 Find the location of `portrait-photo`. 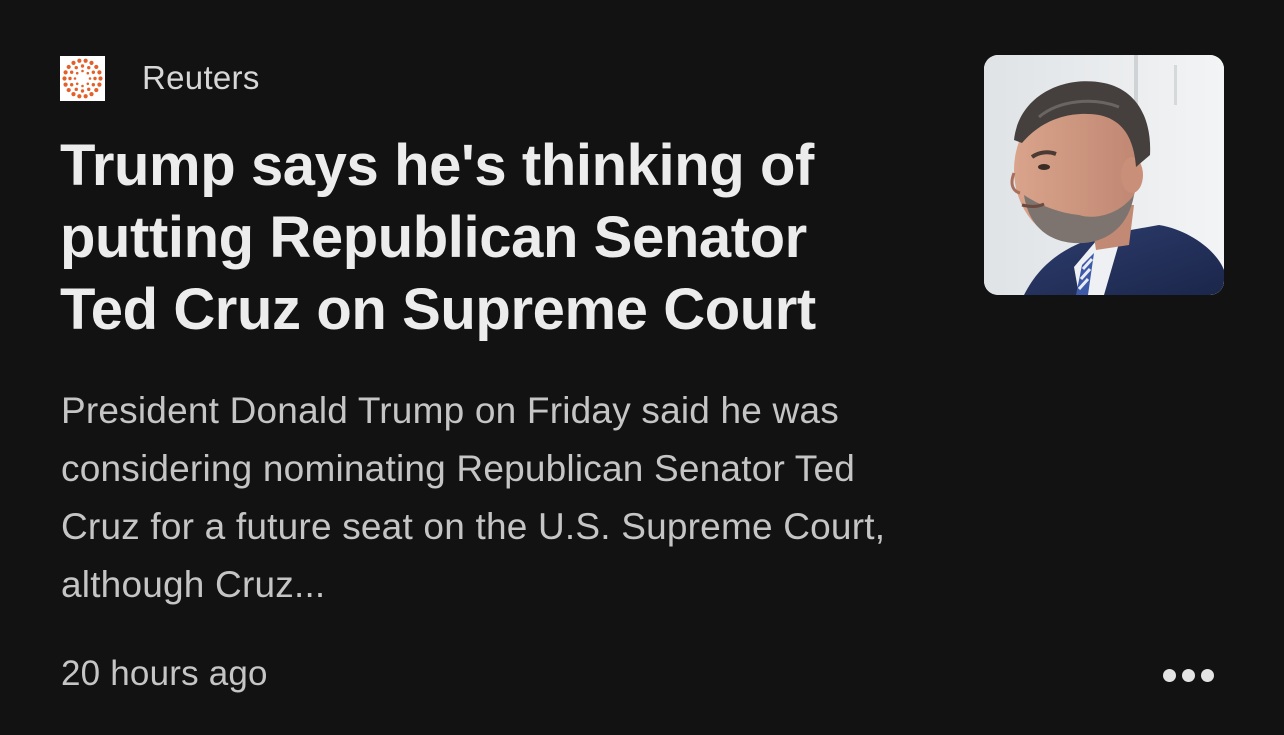

portrait-photo is located at coordinates (1104, 175).